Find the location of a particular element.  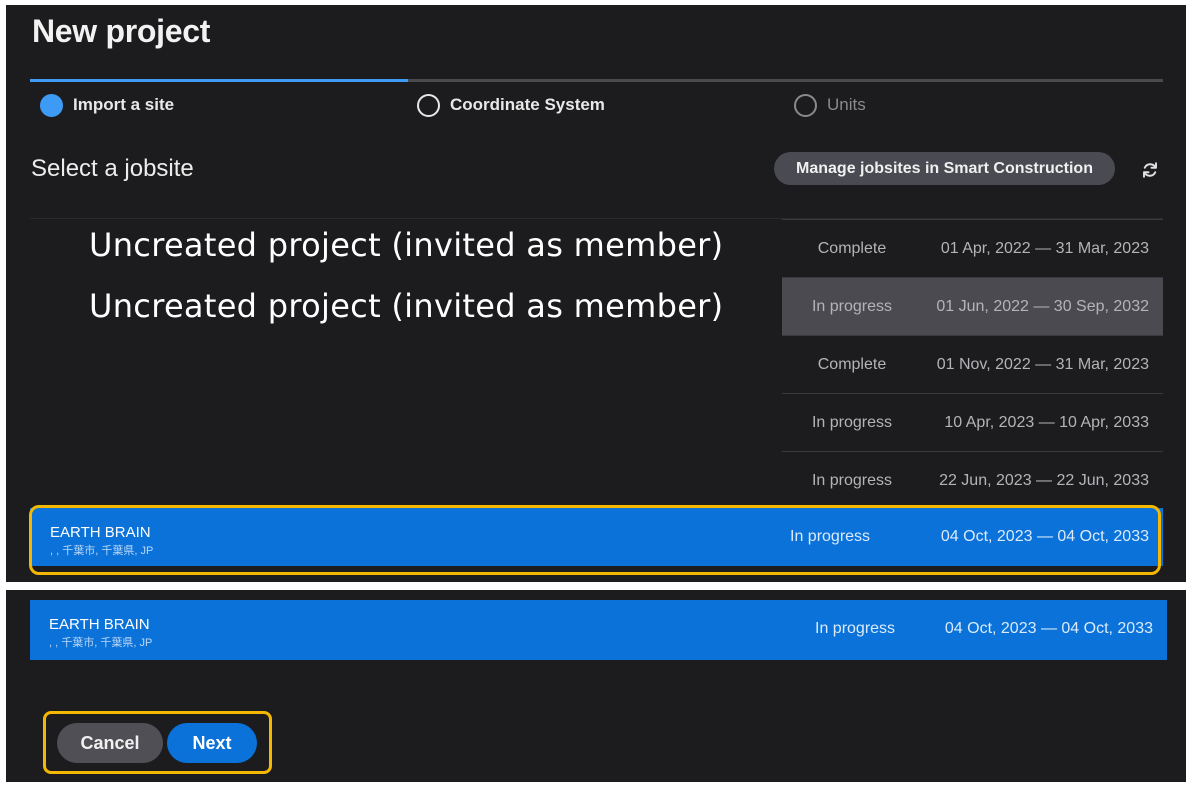

section-title: Select a jobsite is located at coordinates (112, 168).